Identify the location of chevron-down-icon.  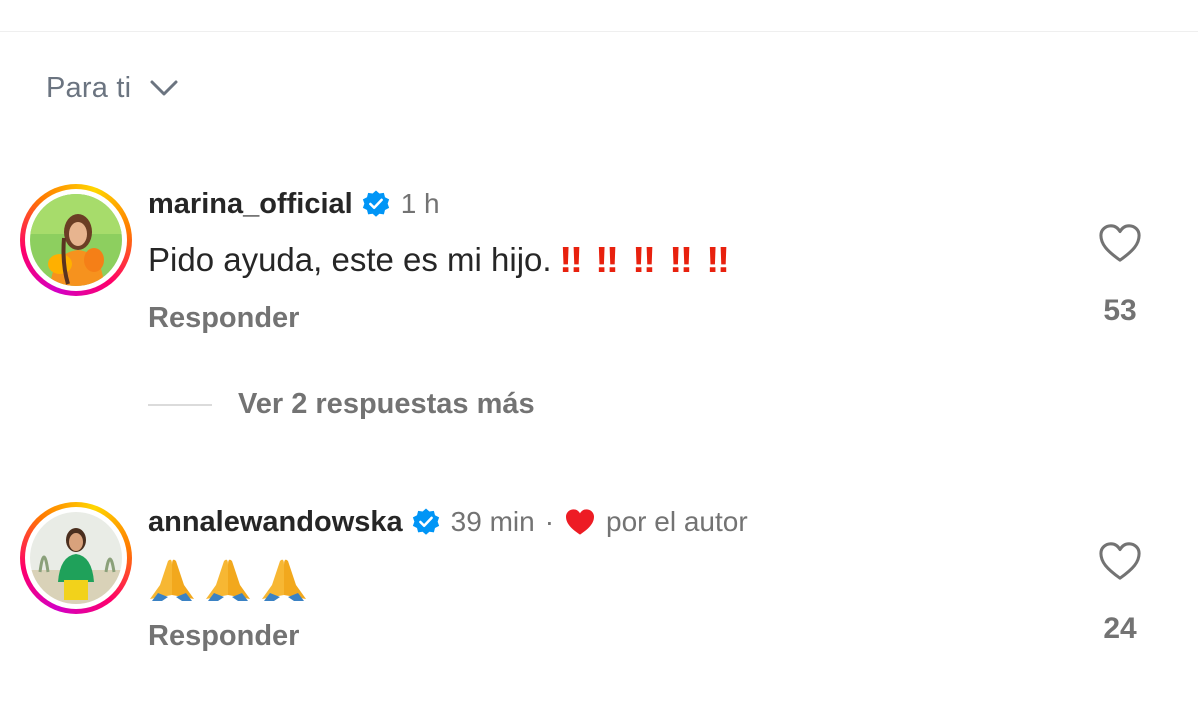
(164, 88).